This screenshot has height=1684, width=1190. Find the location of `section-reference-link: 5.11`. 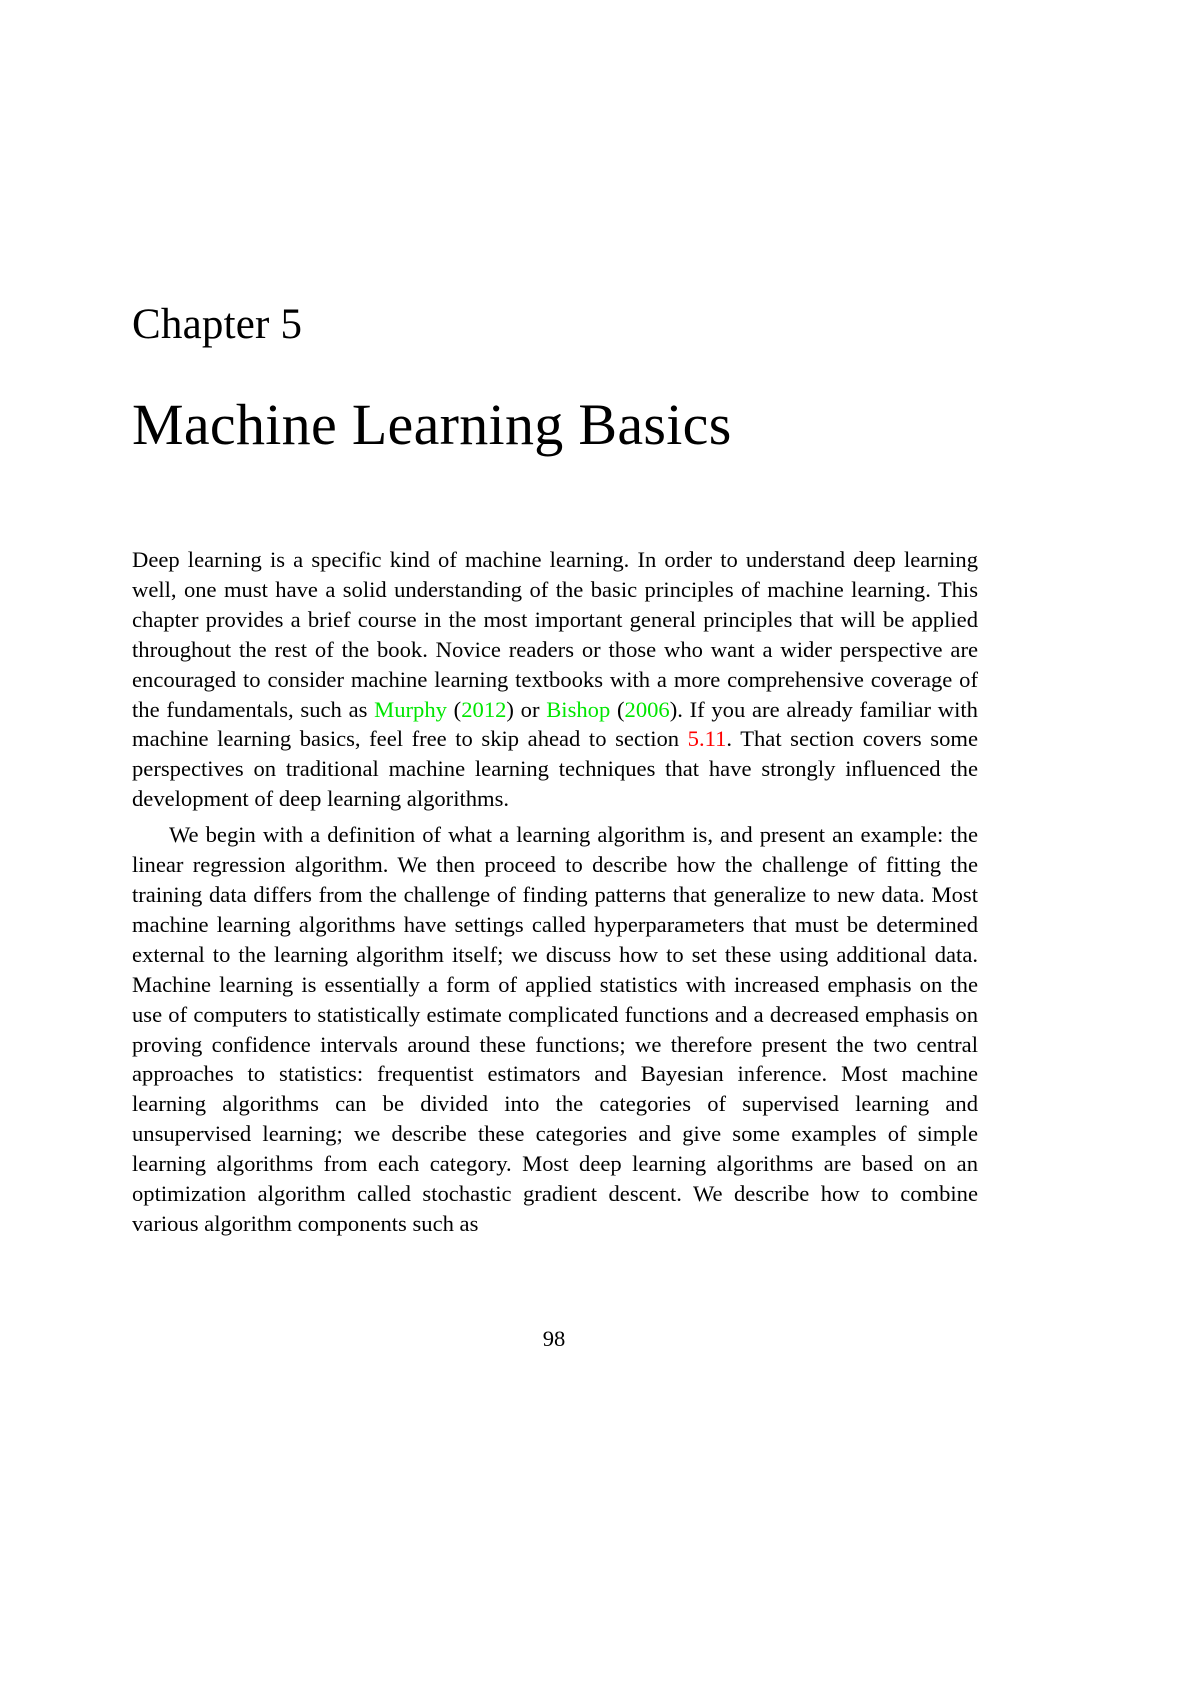

section-reference-link: 5.11 is located at coordinates (707, 738).